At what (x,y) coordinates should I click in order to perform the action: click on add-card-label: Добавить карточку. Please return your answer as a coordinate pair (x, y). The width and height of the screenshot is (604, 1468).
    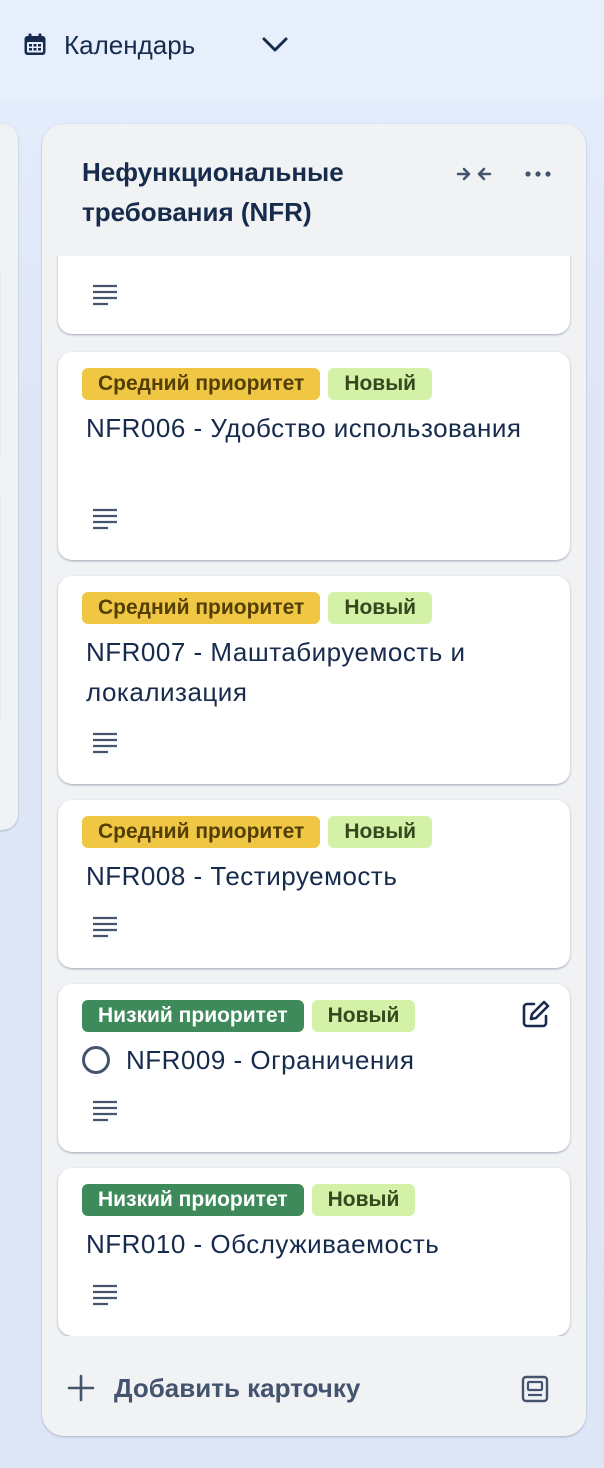
    Looking at the image, I should click on (237, 1387).